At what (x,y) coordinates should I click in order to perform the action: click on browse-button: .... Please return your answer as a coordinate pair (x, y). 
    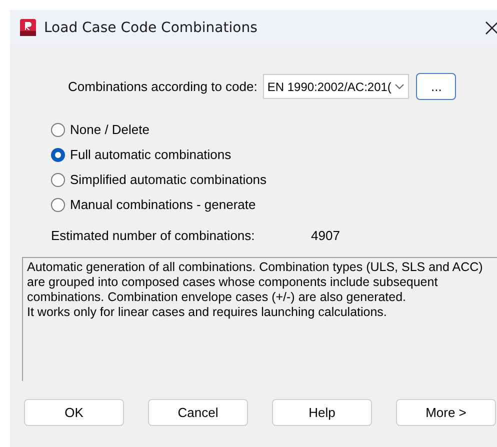
    Looking at the image, I should click on (436, 86).